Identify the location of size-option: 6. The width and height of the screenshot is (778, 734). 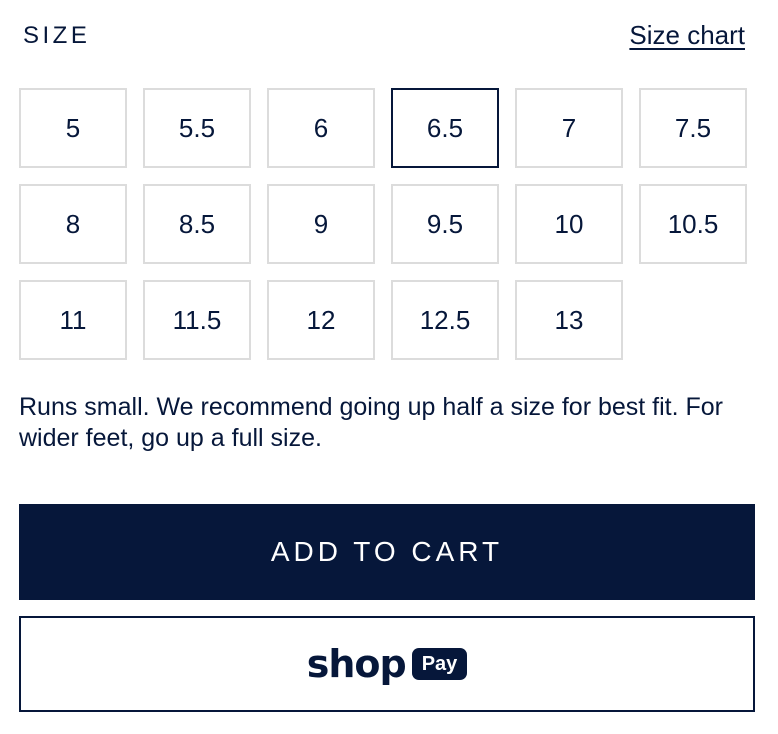
(321, 128).